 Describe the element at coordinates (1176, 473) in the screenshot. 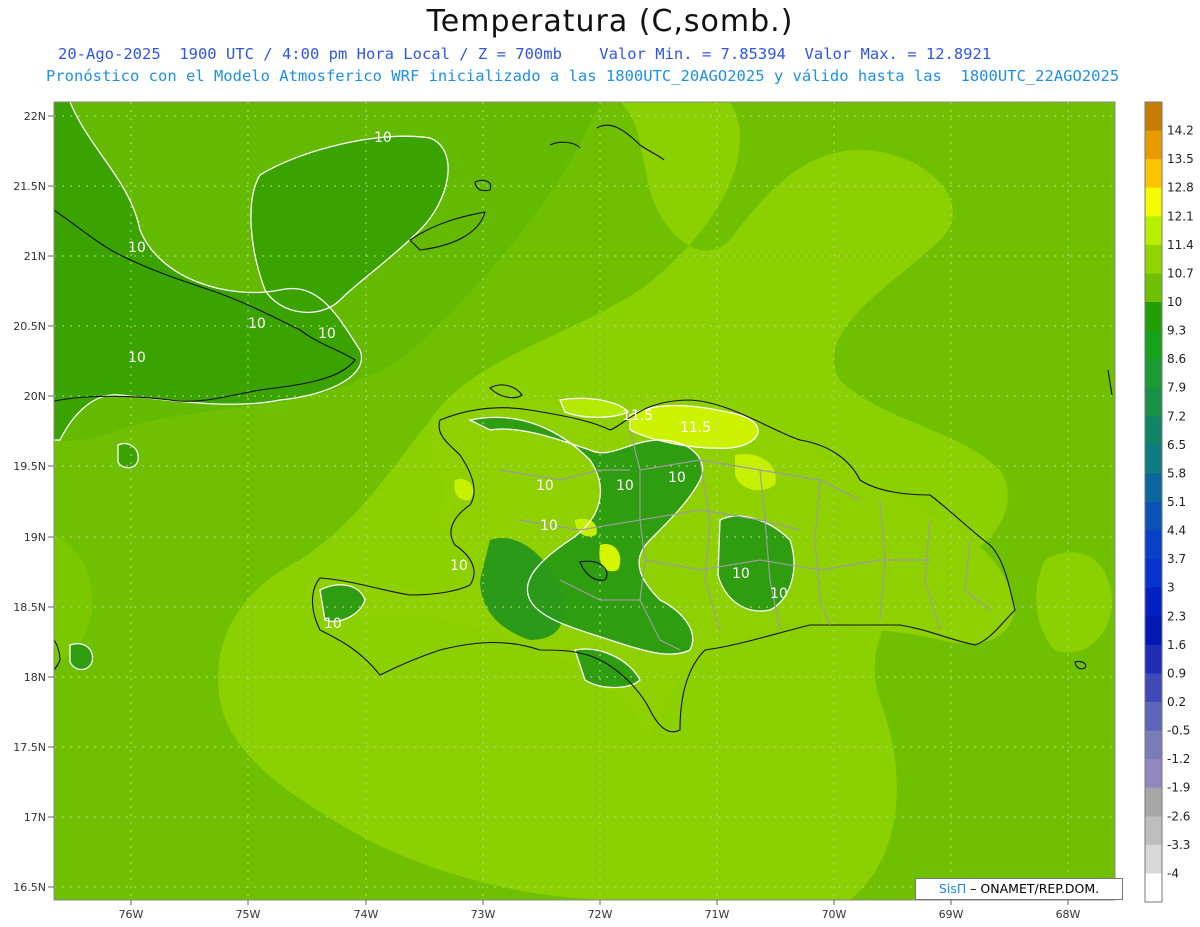

I see `colorbar-label: 5.8` at that location.